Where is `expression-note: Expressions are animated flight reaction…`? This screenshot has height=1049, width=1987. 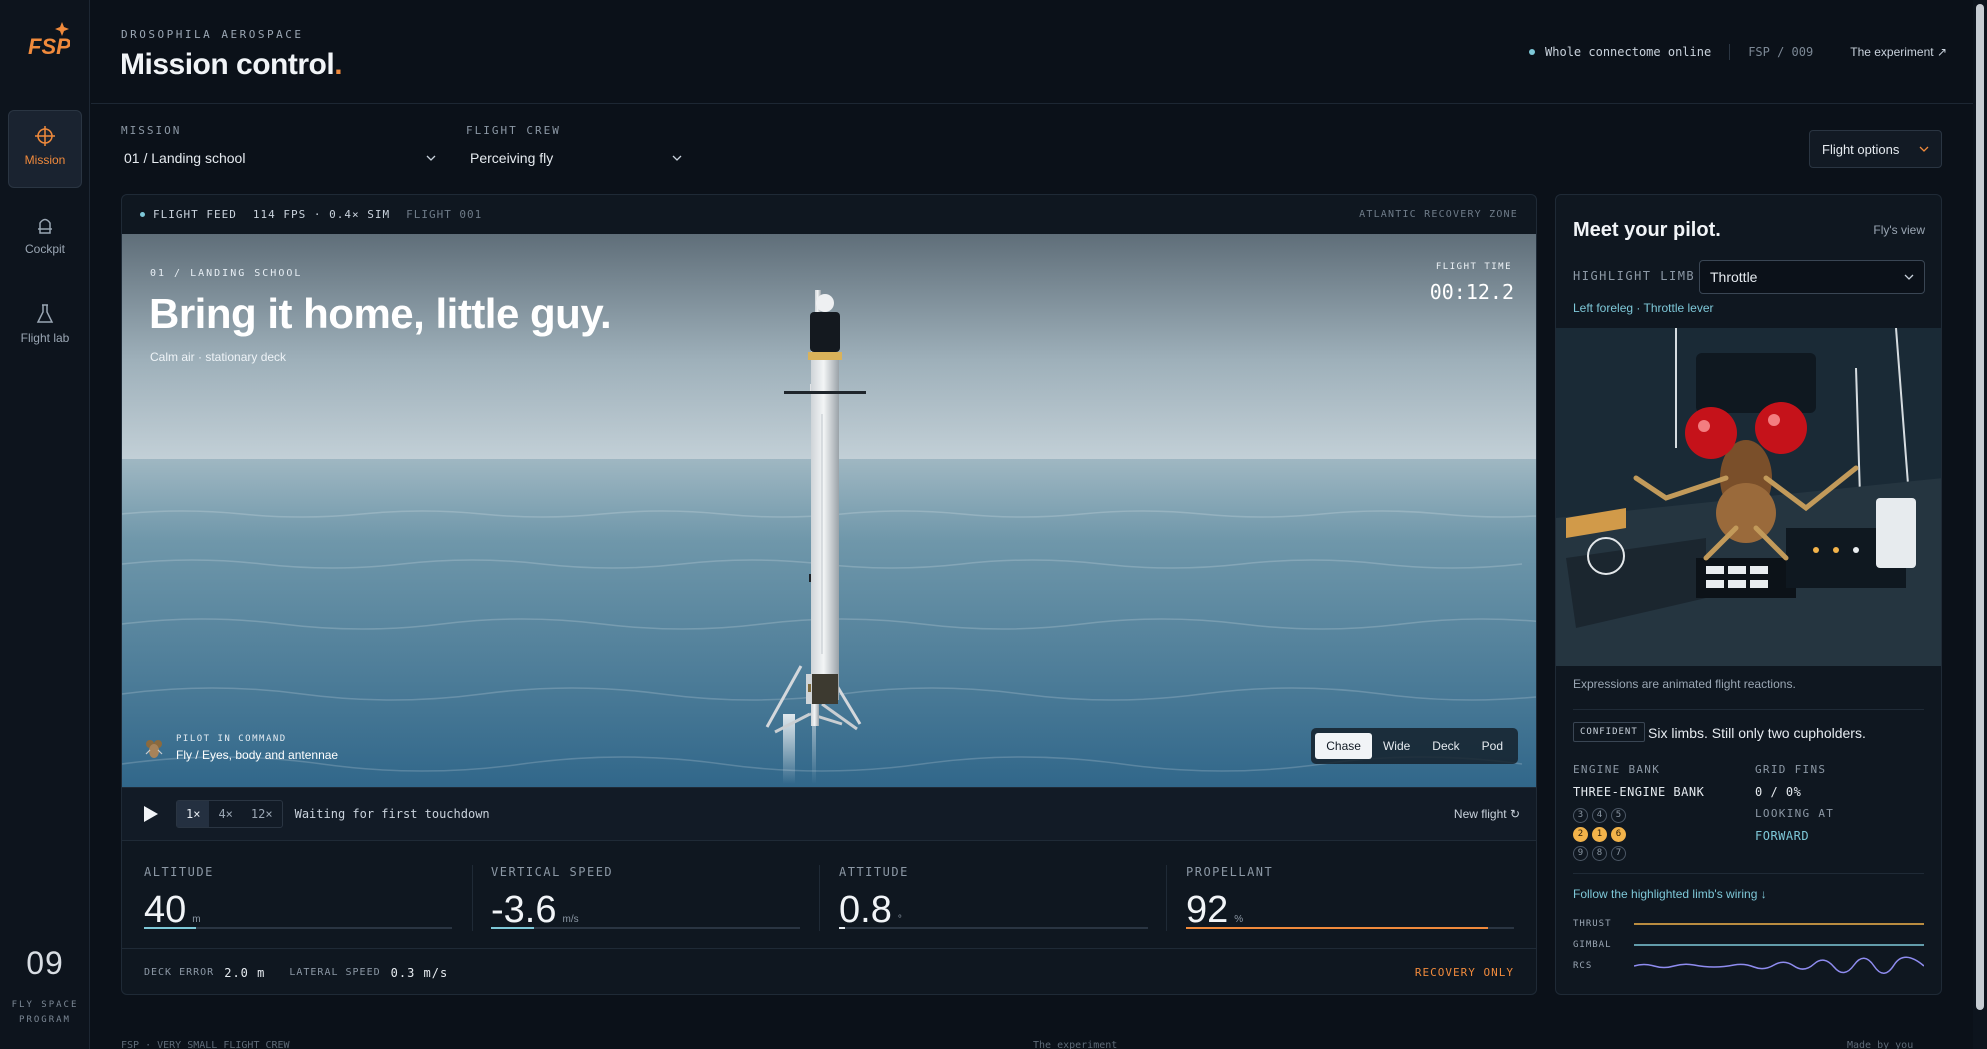 expression-note: Expressions are animated flight reaction… is located at coordinates (1684, 684).